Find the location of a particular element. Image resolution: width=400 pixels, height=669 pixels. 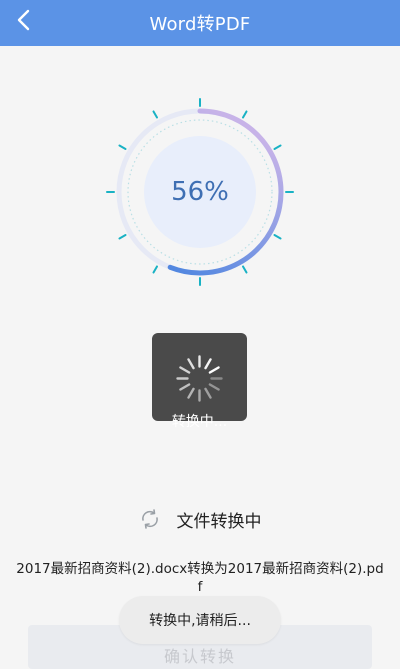

refresh-icon is located at coordinates (149, 519).